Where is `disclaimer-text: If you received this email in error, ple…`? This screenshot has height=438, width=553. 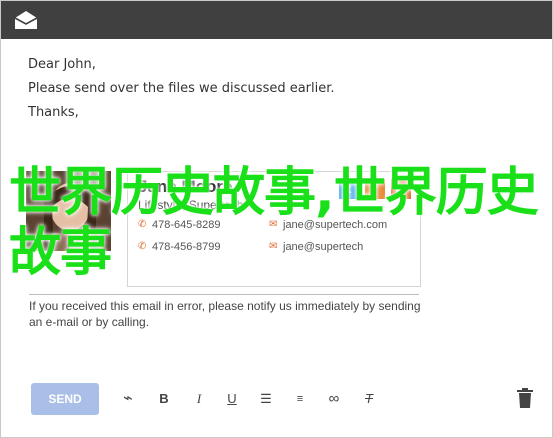 disclaimer-text: If you received this email in error, ple… is located at coordinates (225, 314).